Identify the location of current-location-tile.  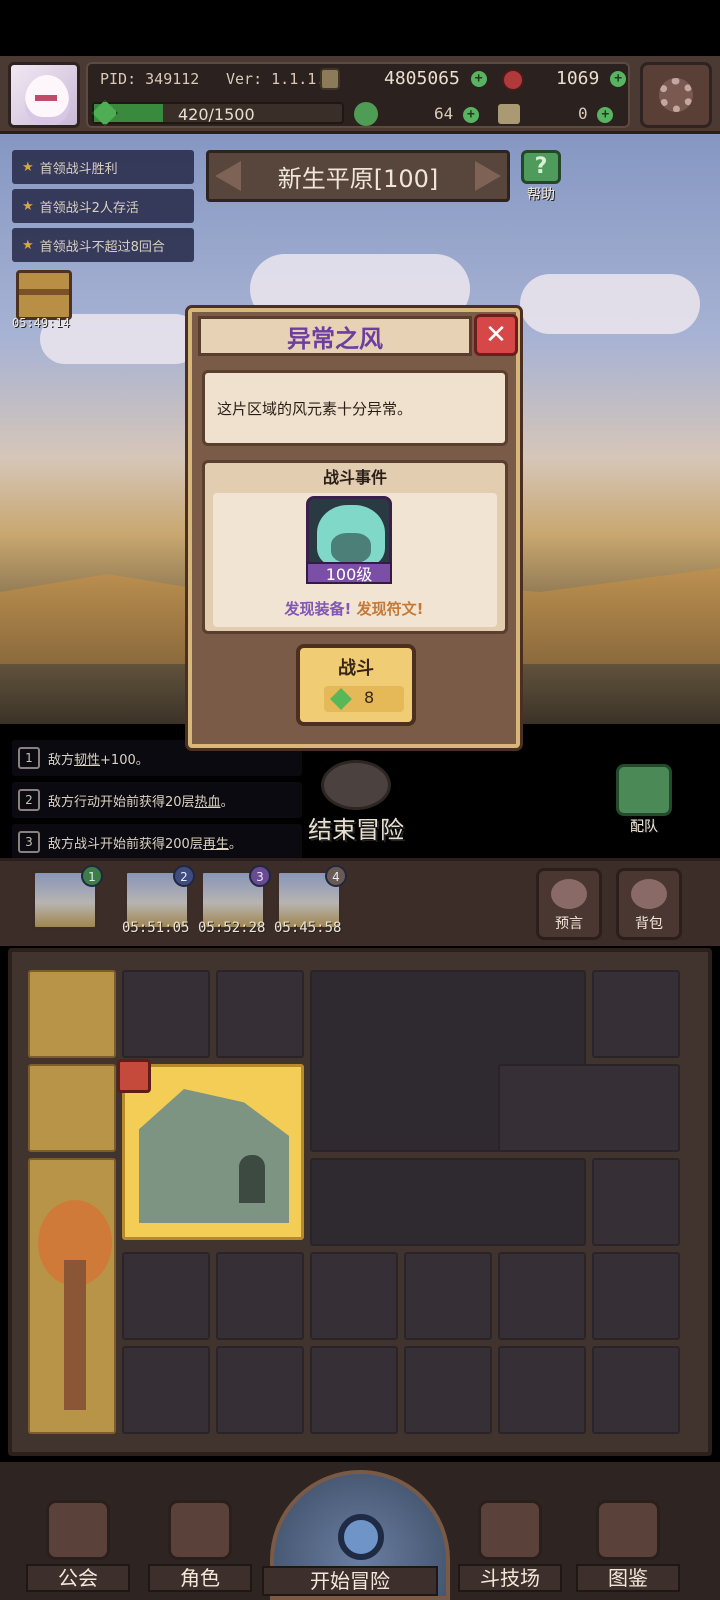
(210, 1149).